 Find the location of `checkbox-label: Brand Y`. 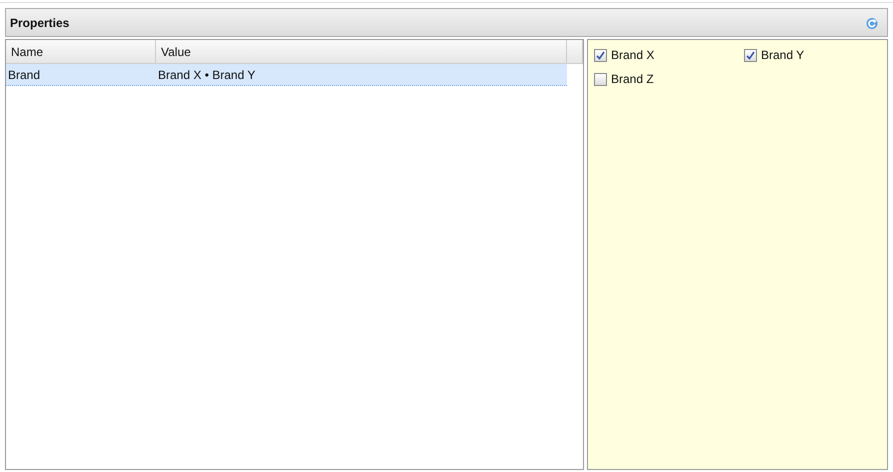

checkbox-label: Brand Y is located at coordinates (782, 55).